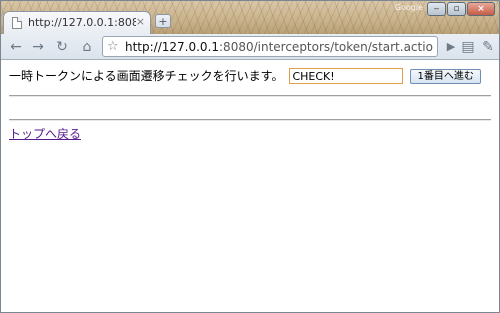  What do you see at coordinates (468, 47) in the screenshot?
I see `page-menu-icon: ▤` at bounding box center [468, 47].